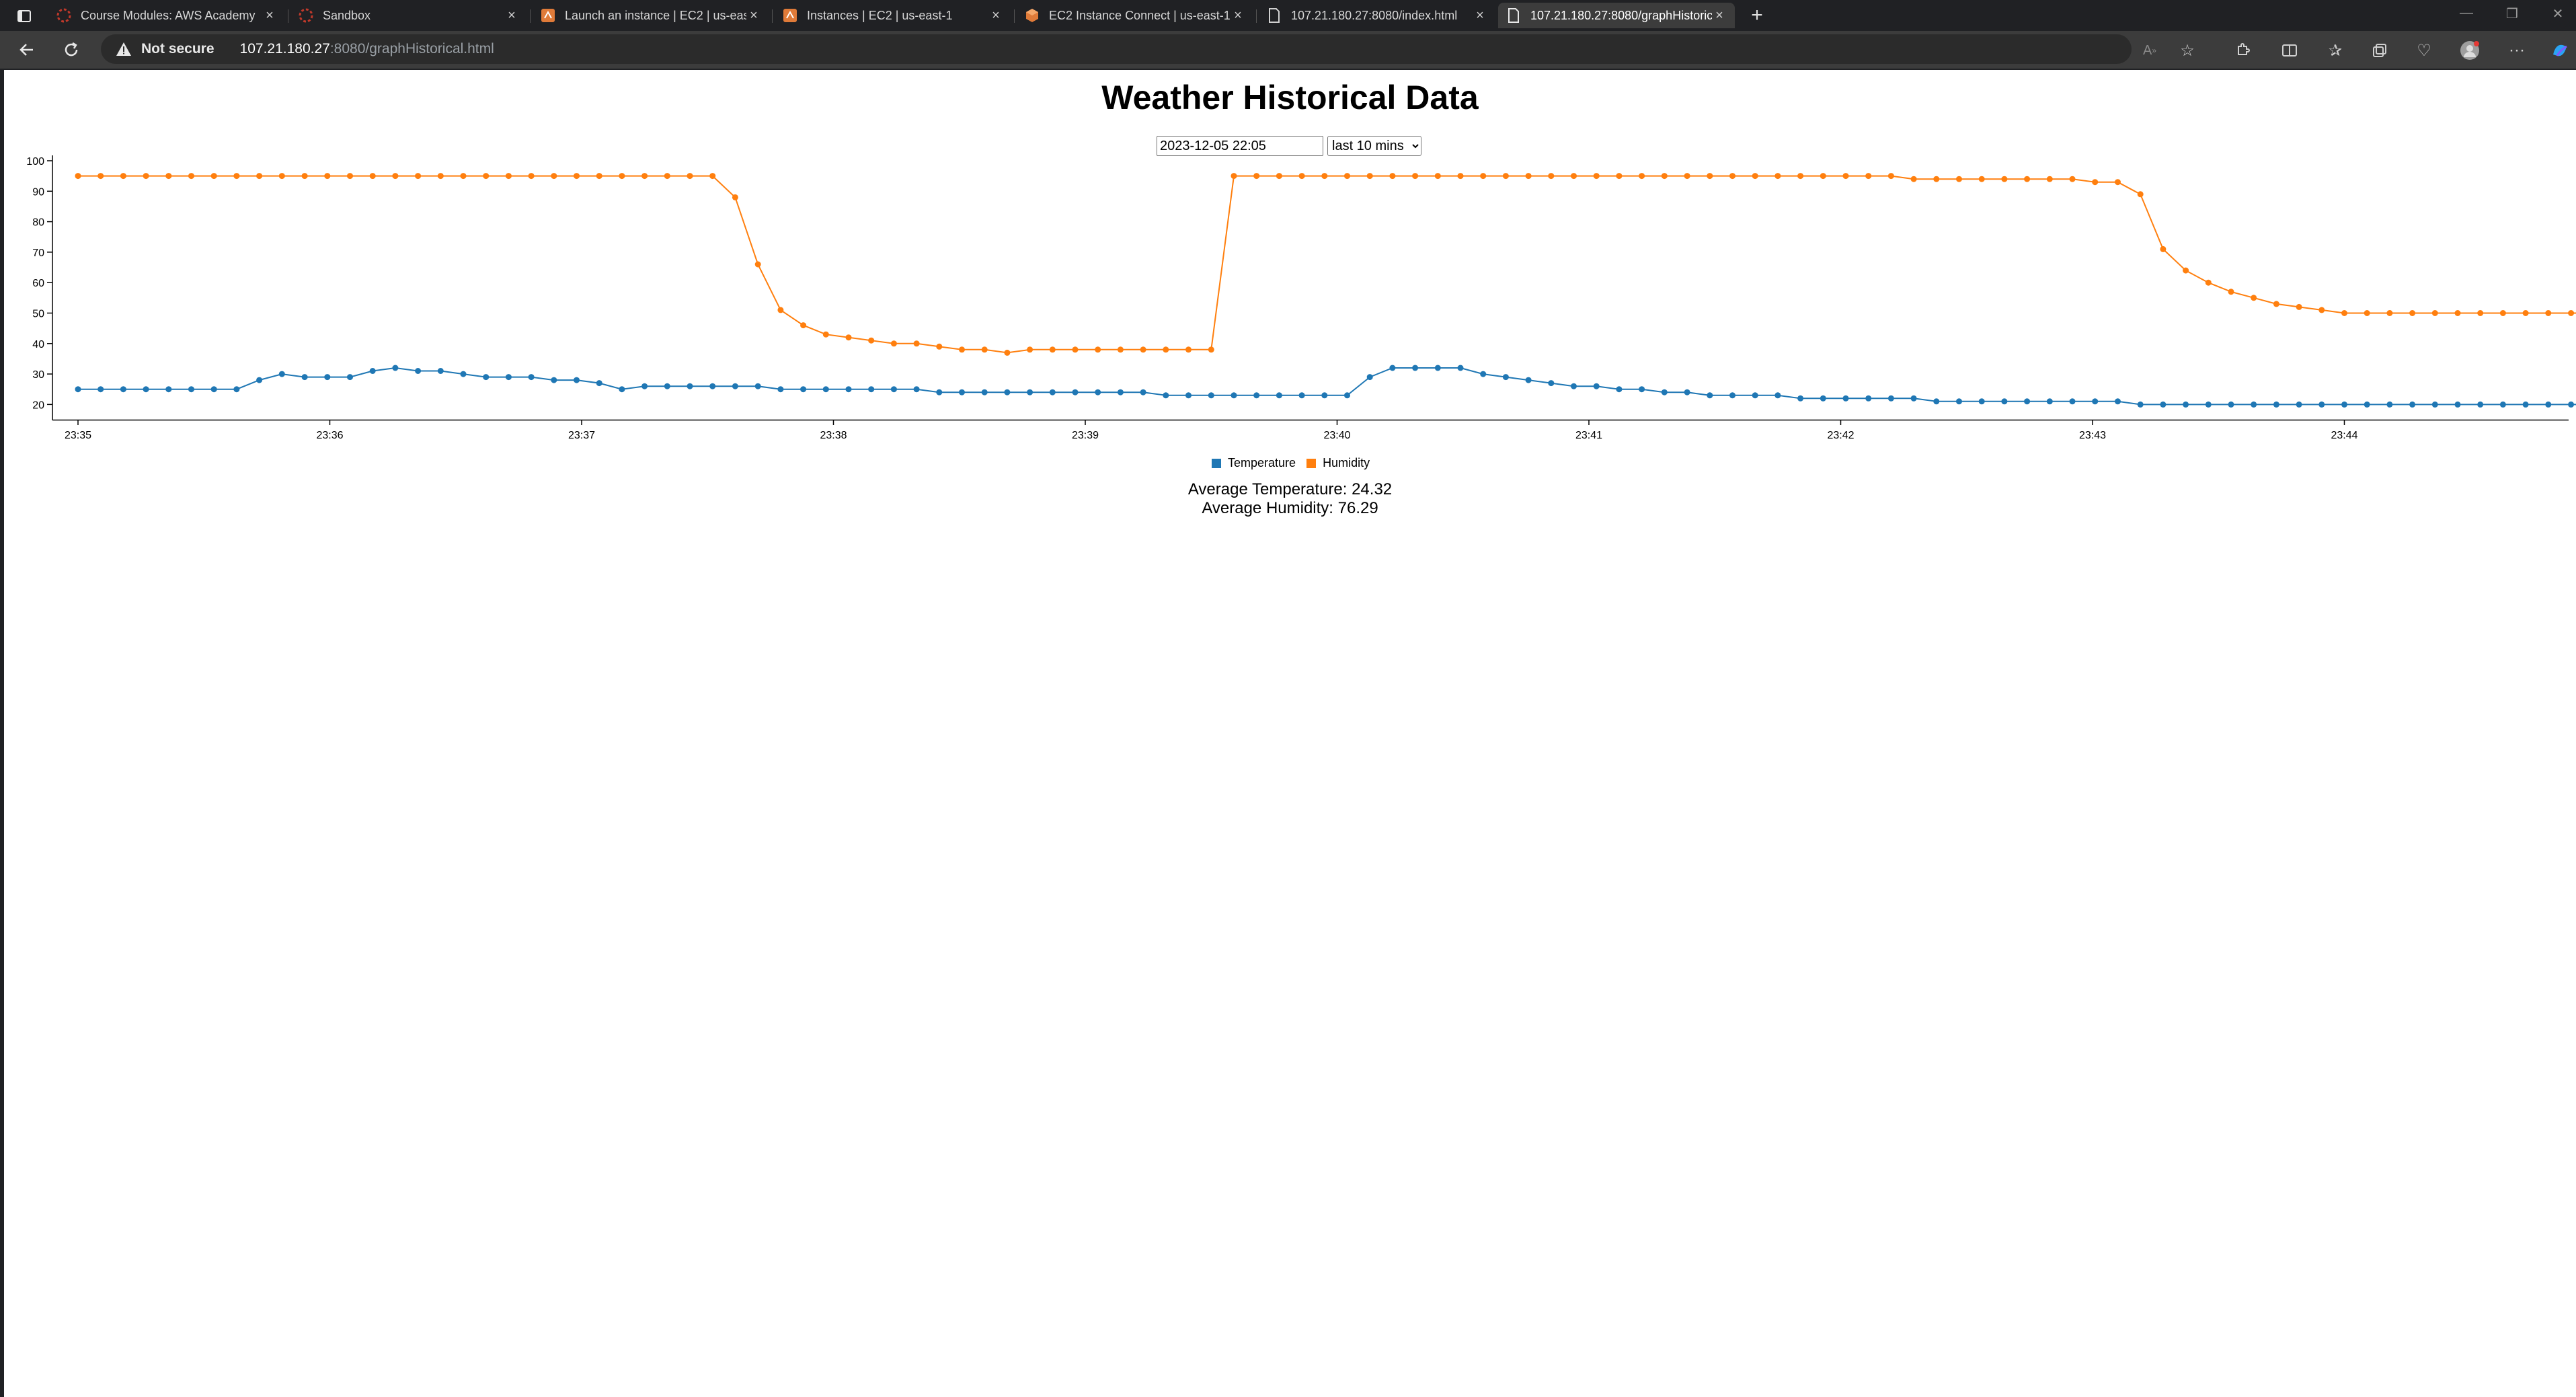 The image size is (2576, 1397). Describe the element at coordinates (2344, 435) in the screenshot. I see `x-tick-label: 23:44` at that location.